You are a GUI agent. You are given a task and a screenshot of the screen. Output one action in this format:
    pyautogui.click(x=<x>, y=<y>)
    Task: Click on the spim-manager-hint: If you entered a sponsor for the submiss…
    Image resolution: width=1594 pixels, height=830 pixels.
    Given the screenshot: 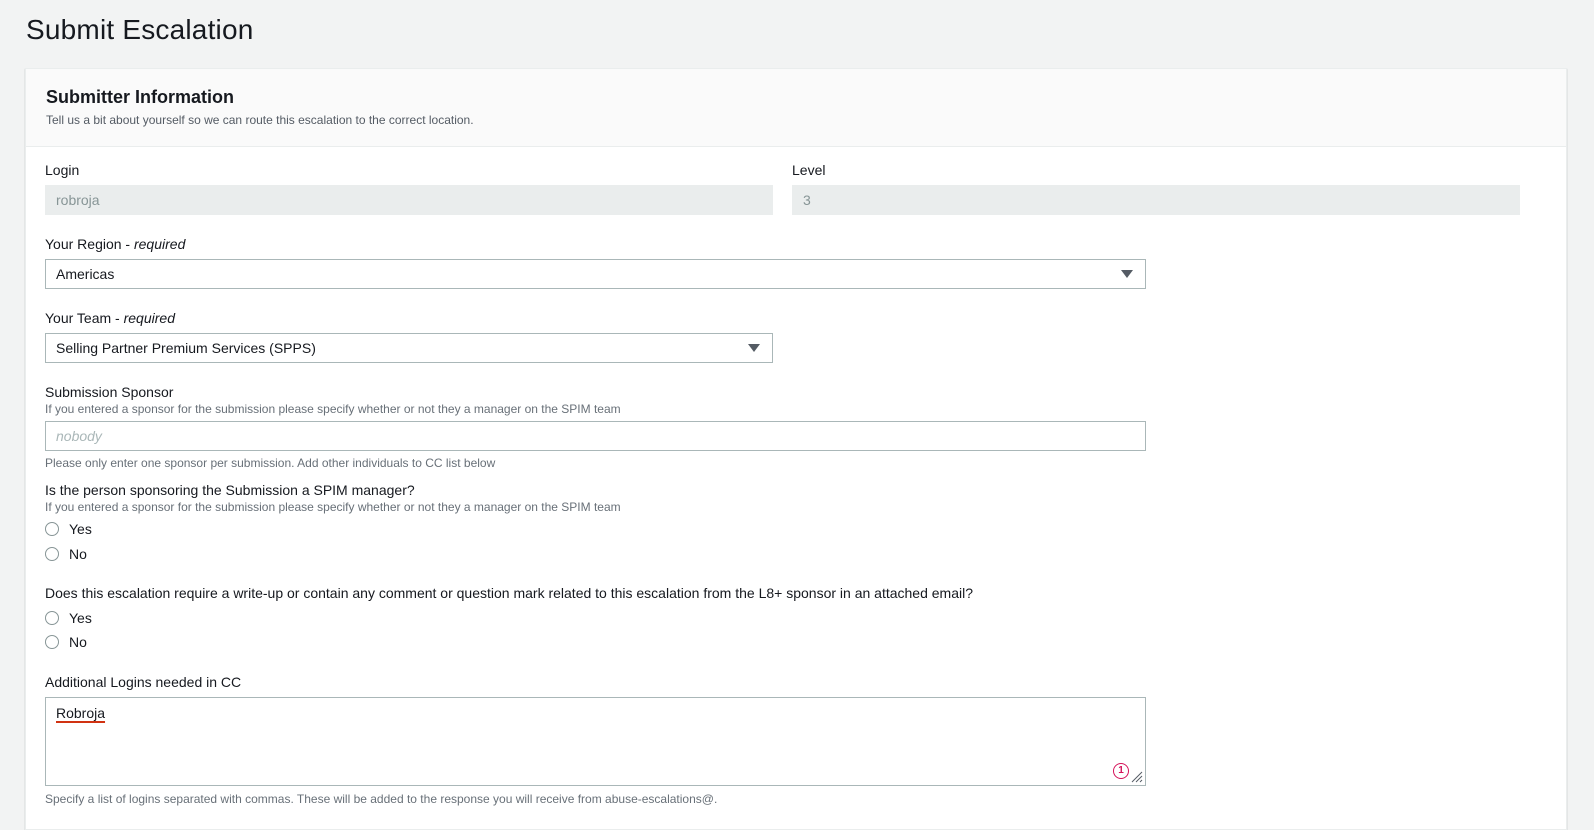 What is the action you would take?
    pyautogui.click(x=333, y=507)
    